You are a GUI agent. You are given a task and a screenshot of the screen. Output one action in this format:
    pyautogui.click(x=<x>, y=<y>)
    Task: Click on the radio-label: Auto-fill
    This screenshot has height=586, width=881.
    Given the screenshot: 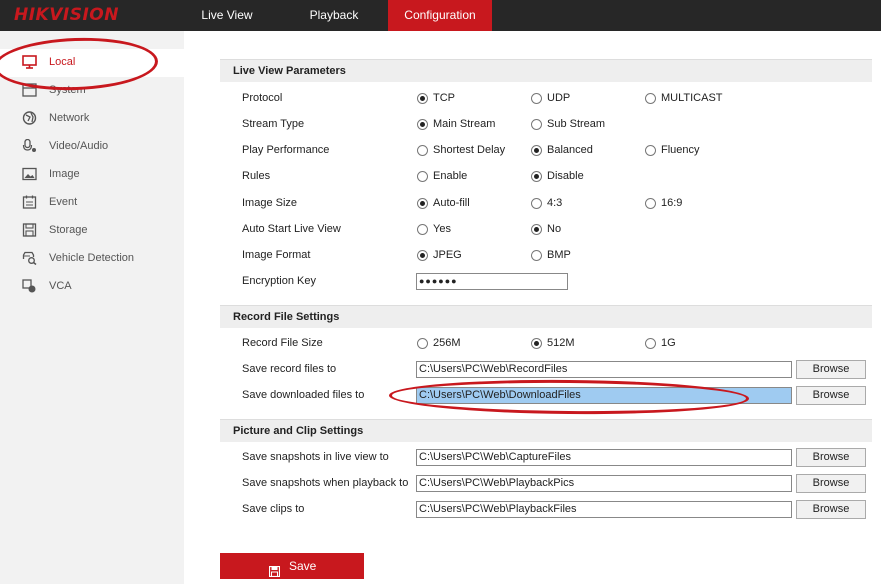 What is the action you would take?
    pyautogui.click(x=451, y=203)
    